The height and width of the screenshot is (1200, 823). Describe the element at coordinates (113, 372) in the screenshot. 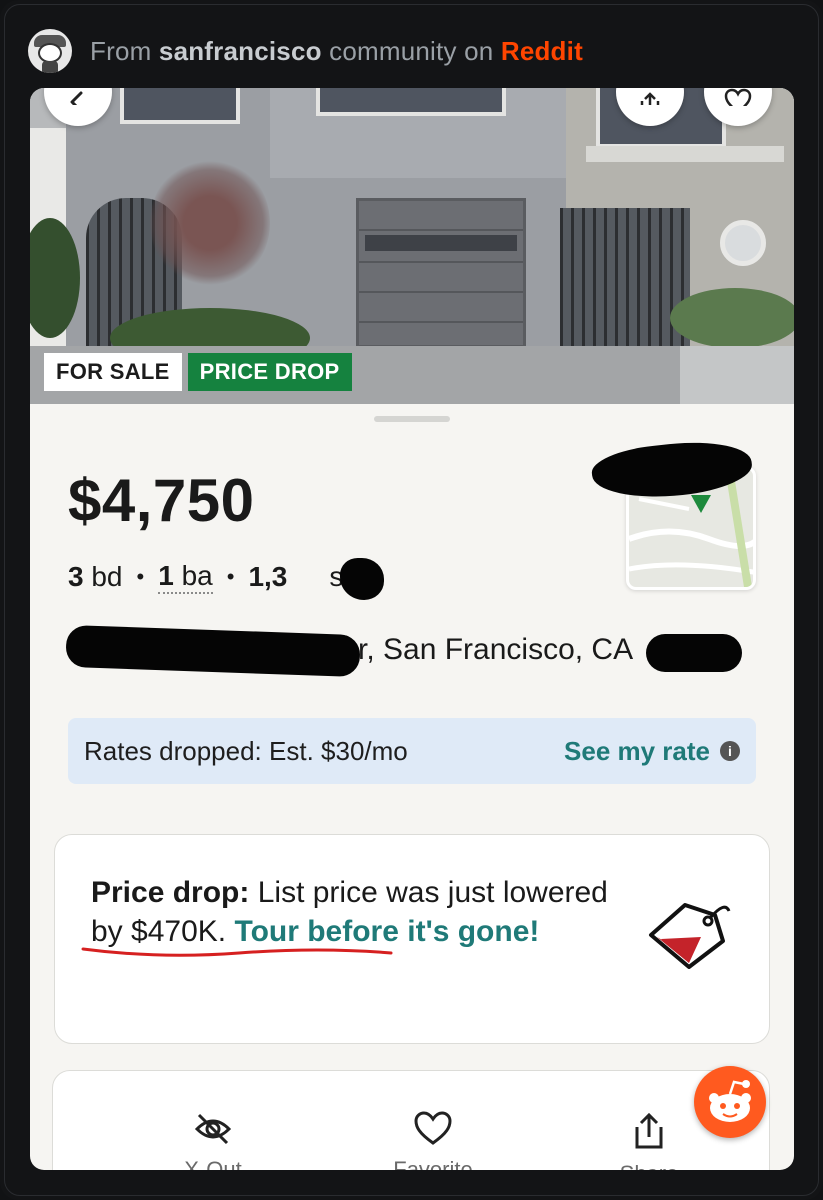

I see `for-sale-badge: FOR SALE` at that location.